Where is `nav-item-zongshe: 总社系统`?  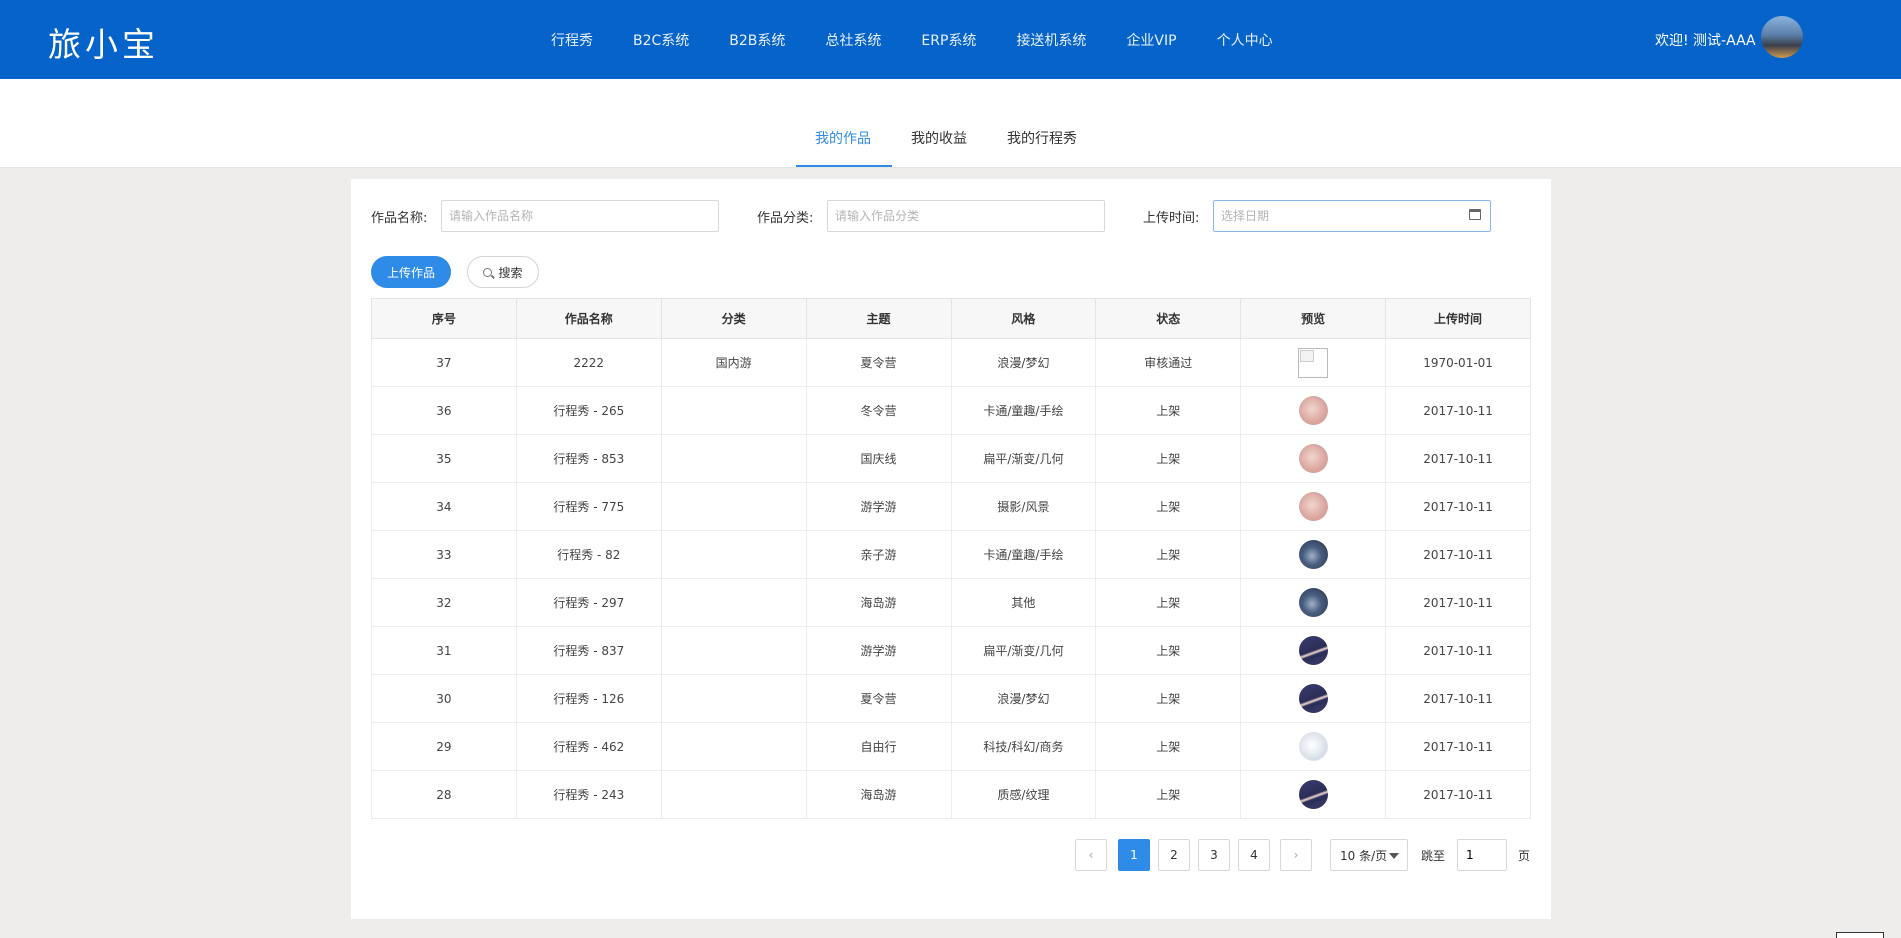
nav-item-zongshe: 总社系统 is located at coordinates (853, 40).